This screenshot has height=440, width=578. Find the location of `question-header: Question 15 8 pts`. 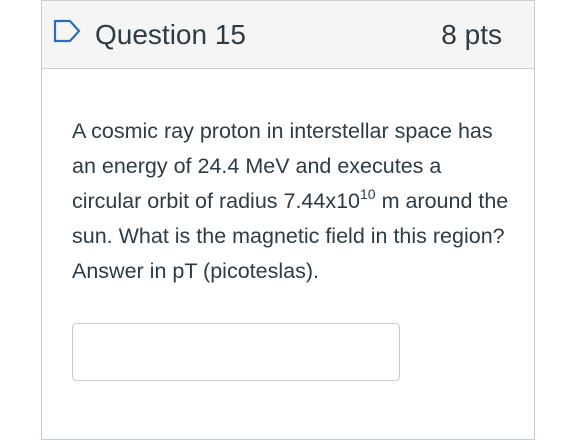

question-header: Question 15 8 pts is located at coordinates (288, 35).